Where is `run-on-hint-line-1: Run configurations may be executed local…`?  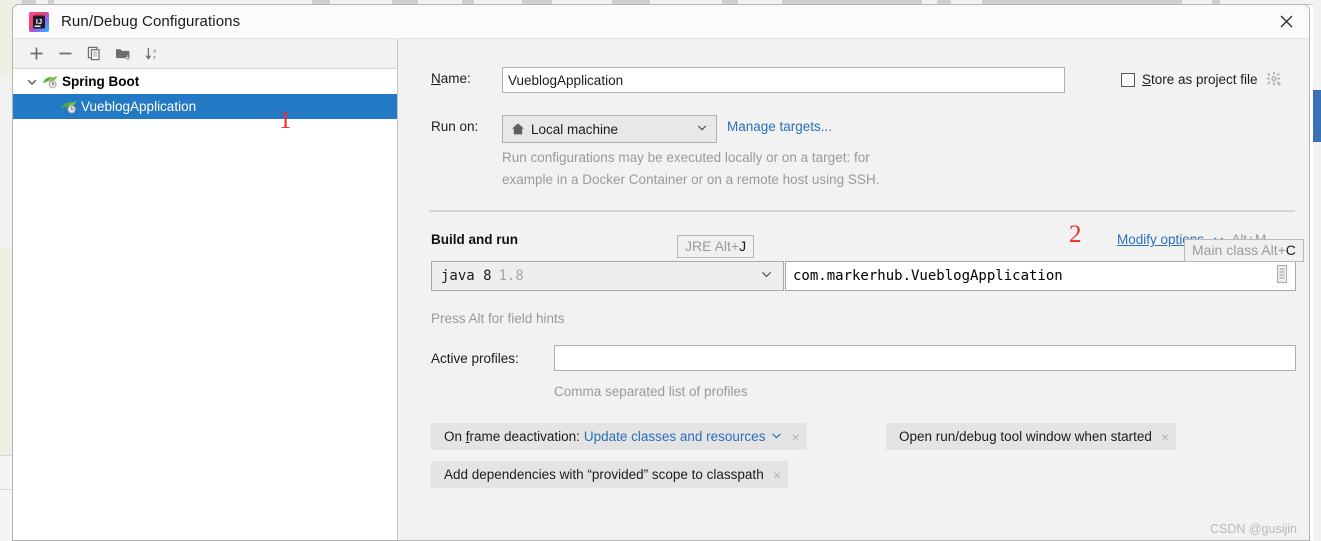
run-on-hint-line-1: Run configurations may be executed local… is located at coordinates (686, 157).